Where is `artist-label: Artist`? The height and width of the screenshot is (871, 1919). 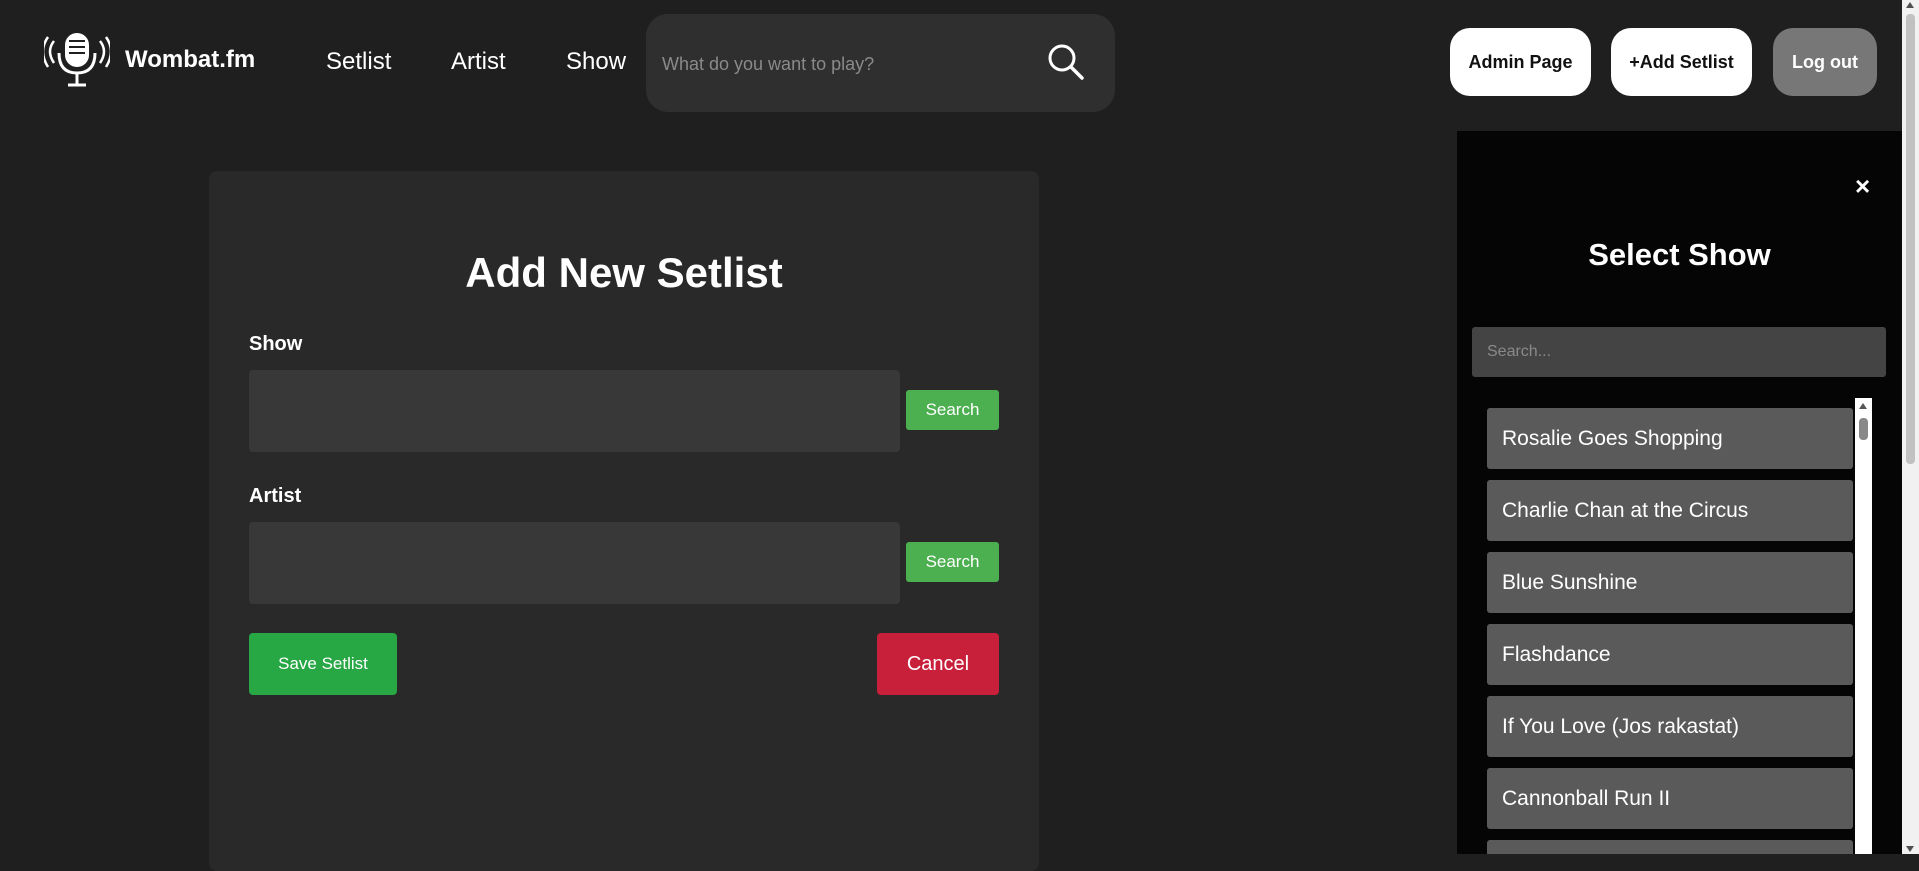 artist-label: Artist is located at coordinates (275, 496).